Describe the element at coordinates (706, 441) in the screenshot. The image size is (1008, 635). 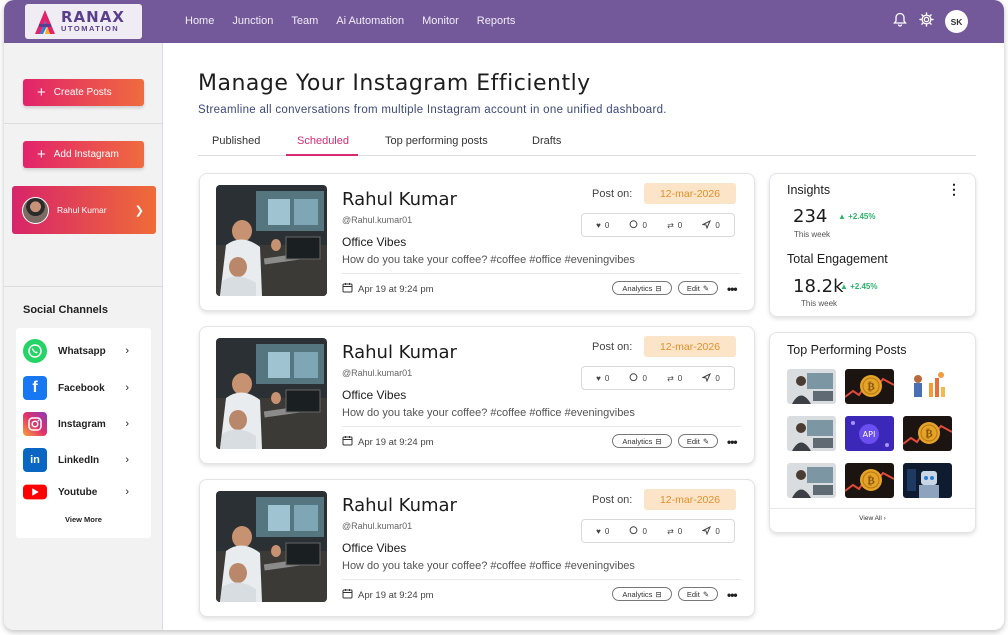
I see `pencil-icon: ✎` at that location.